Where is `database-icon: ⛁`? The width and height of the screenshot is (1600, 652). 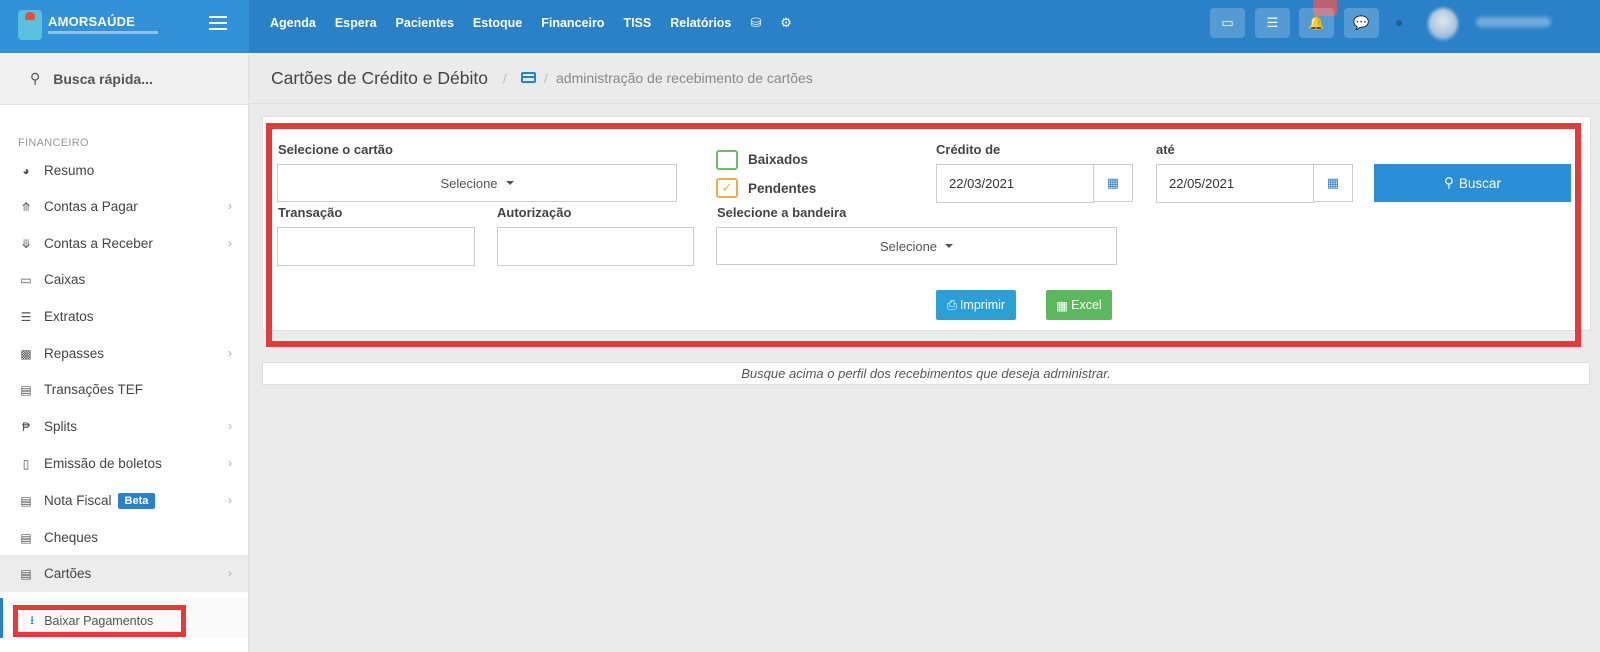 database-icon: ⛁ is located at coordinates (755, 23).